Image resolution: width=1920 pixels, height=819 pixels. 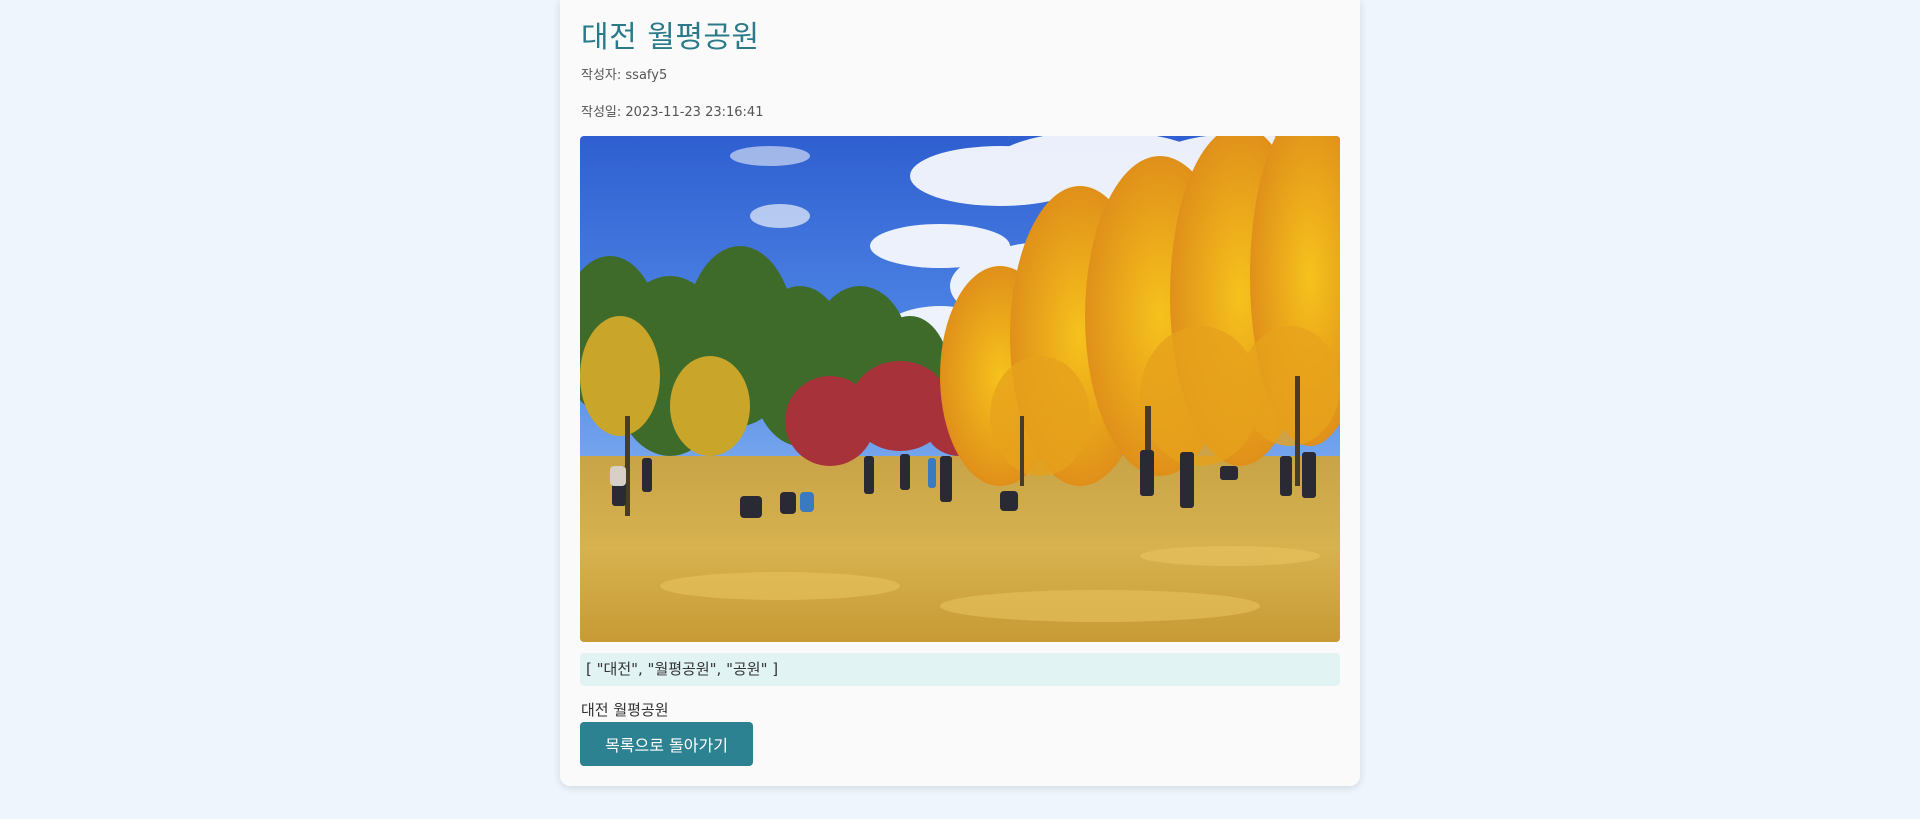 I want to click on back-to-list-button: 목록으로 돌아가기, so click(x=666, y=744).